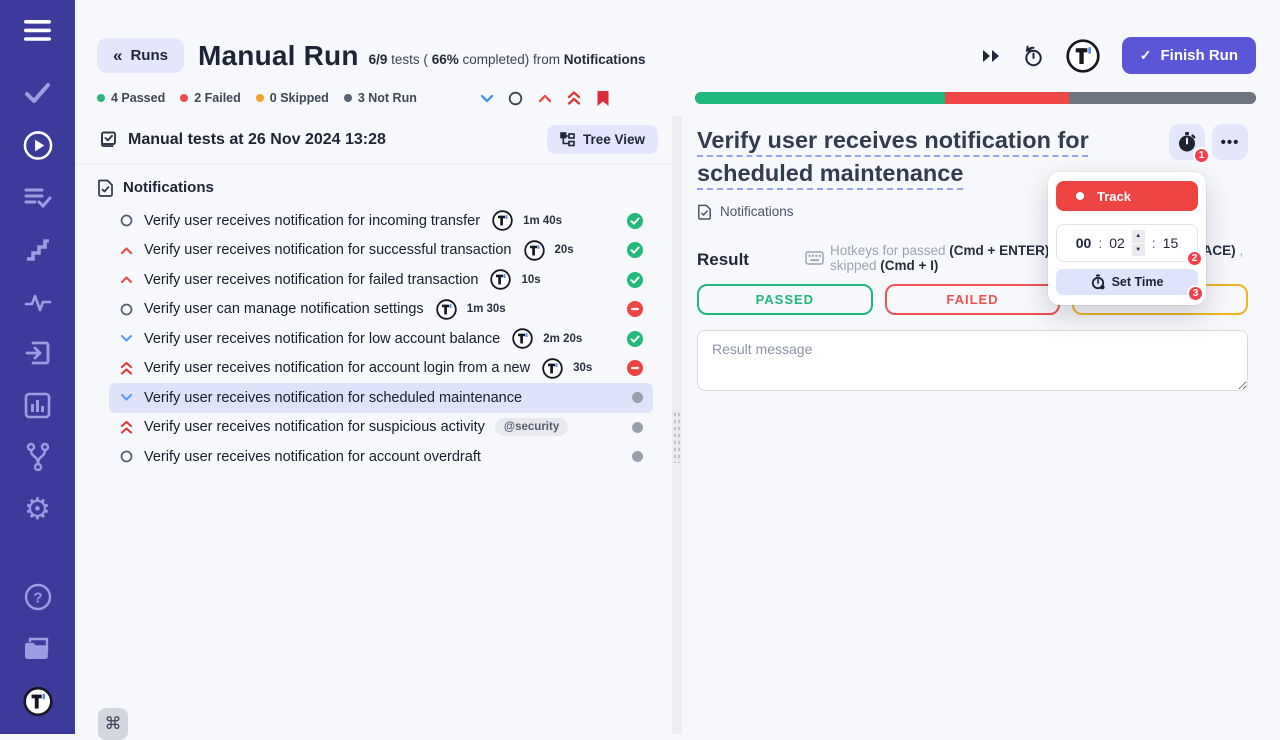  I want to click on status-counter: 0 Skipped, so click(292, 98).